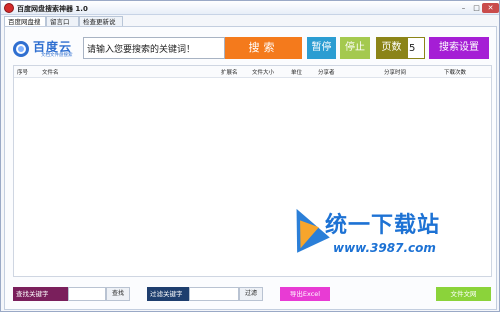 Image resolution: width=500 pixels, height=312 pixels. What do you see at coordinates (463, 294) in the screenshot?
I see `export-text-button: 文件文网` at bounding box center [463, 294].